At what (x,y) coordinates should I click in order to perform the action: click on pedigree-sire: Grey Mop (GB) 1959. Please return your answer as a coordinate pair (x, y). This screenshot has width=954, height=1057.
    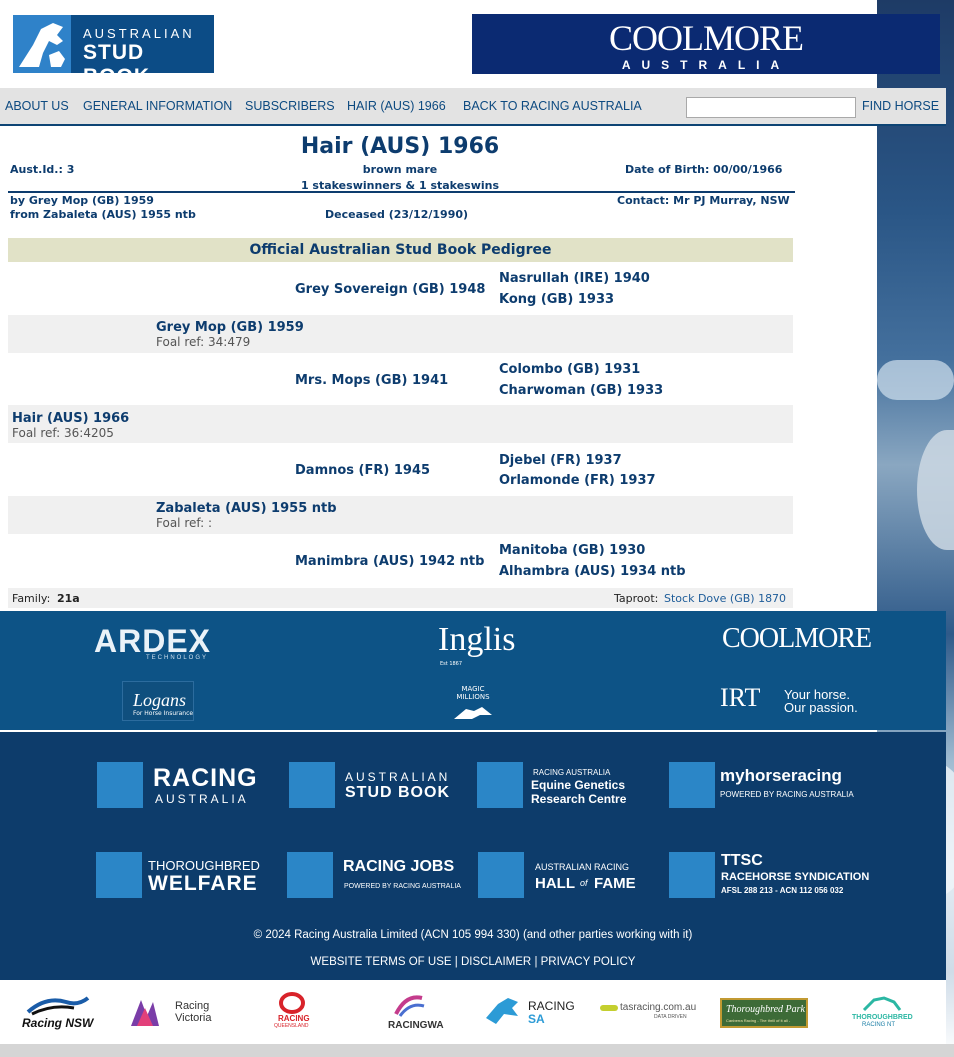
    Looking at the image, I should click on (230, 327).